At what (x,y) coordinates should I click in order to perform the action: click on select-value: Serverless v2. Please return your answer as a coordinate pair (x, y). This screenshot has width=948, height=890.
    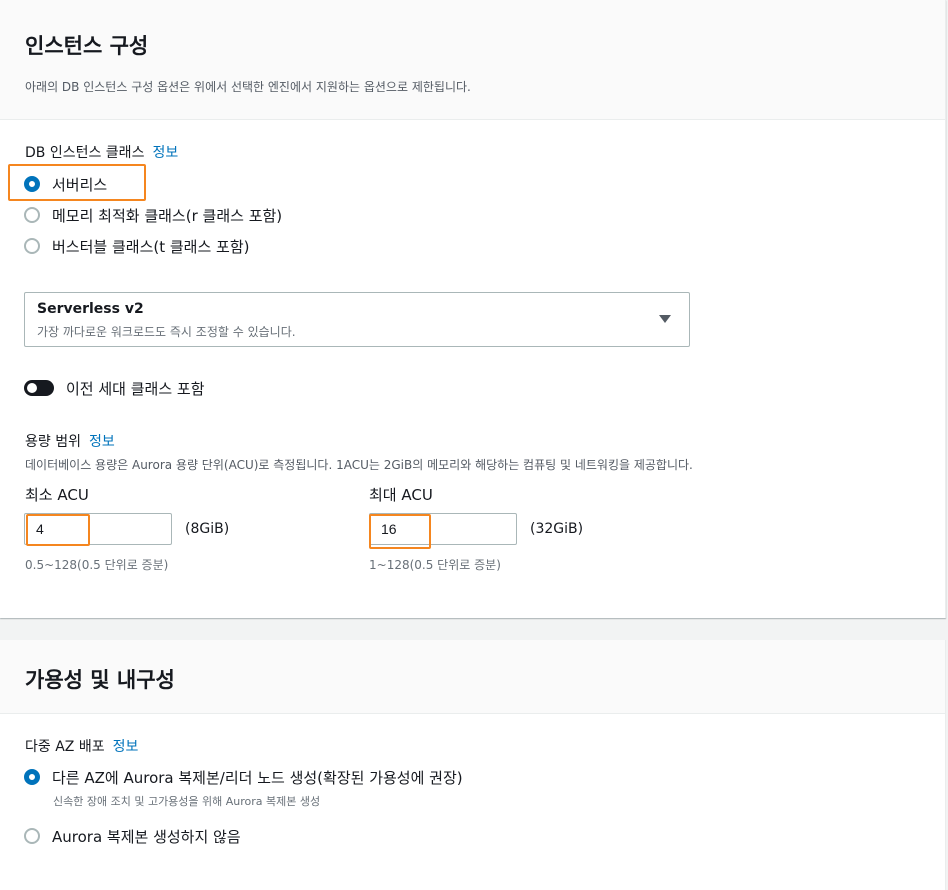
    Looking at the image, I should click on (90, 309).